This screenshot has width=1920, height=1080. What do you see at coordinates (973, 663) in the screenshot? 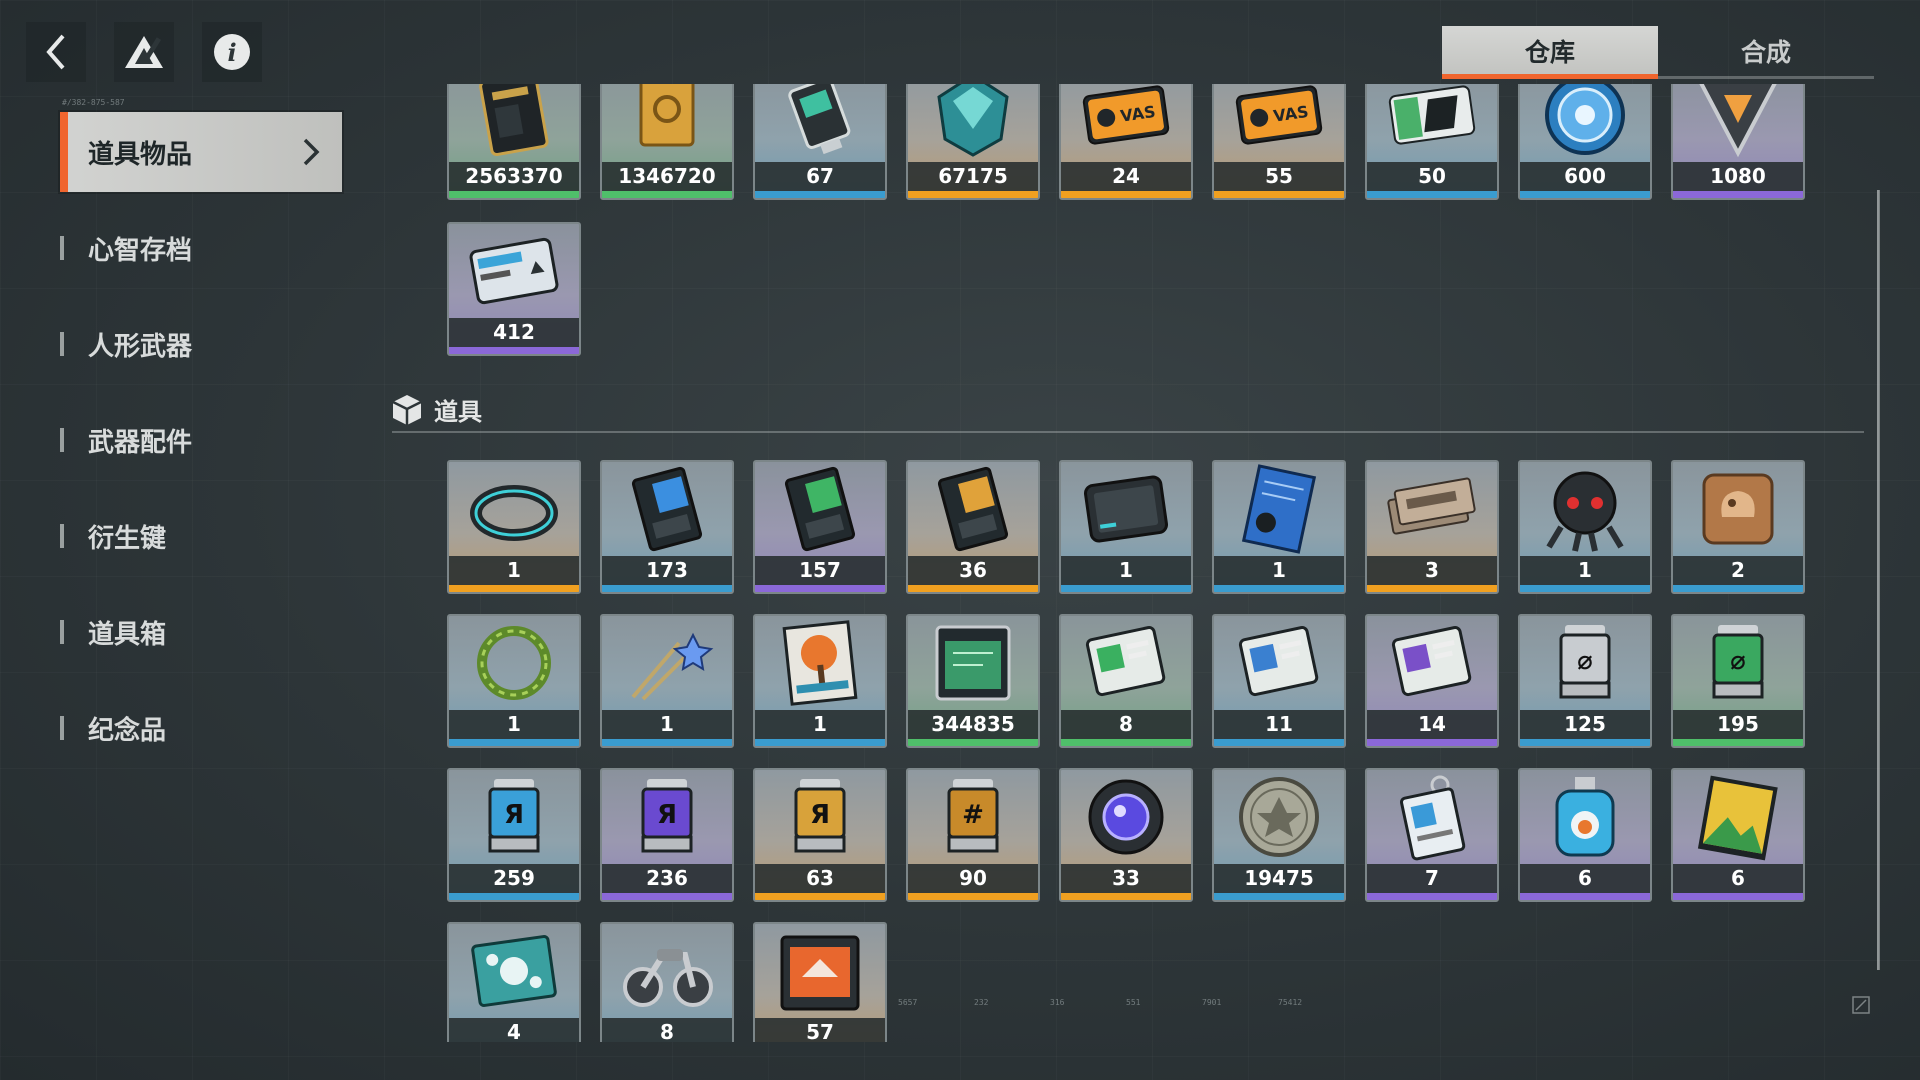
I see `schematic-icon` at bounding box center [973, 663].